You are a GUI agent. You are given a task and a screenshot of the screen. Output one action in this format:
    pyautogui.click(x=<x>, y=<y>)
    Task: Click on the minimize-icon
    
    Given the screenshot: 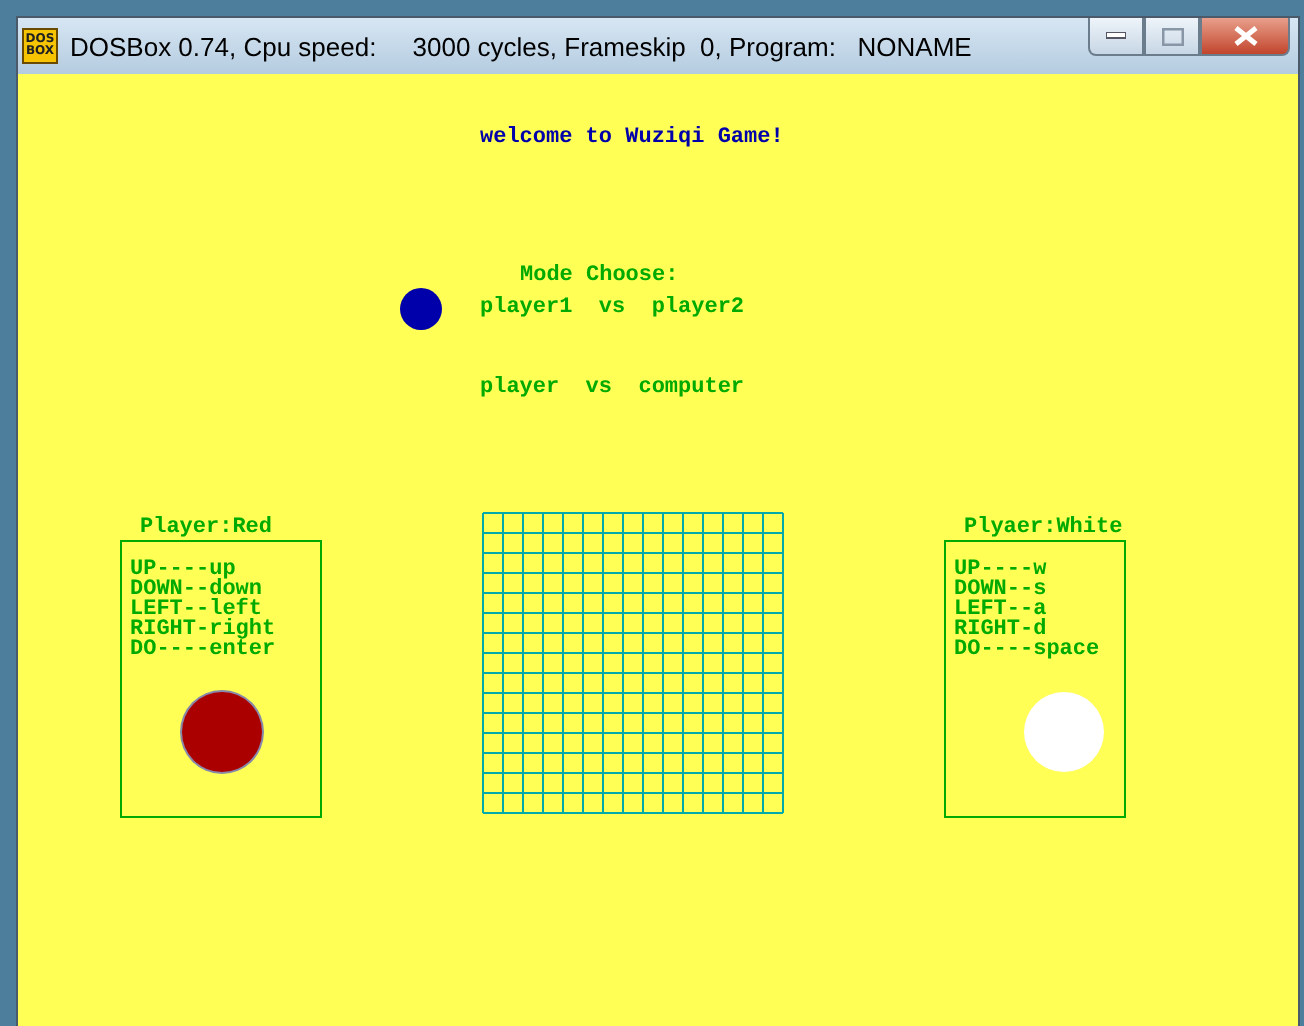 What is the action you would take?
    pyautogui.click(x=1116, y=36)
    